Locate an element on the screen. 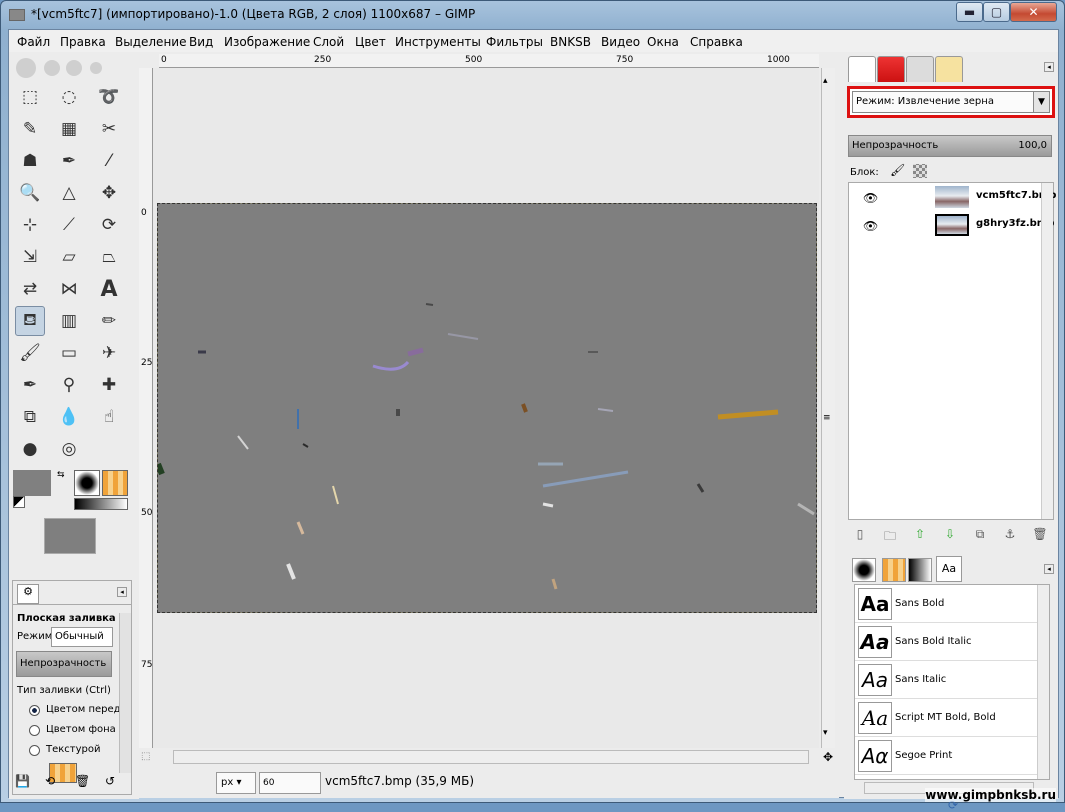  restore-options-icon: ⟲ is located at coordinates (53, 782).